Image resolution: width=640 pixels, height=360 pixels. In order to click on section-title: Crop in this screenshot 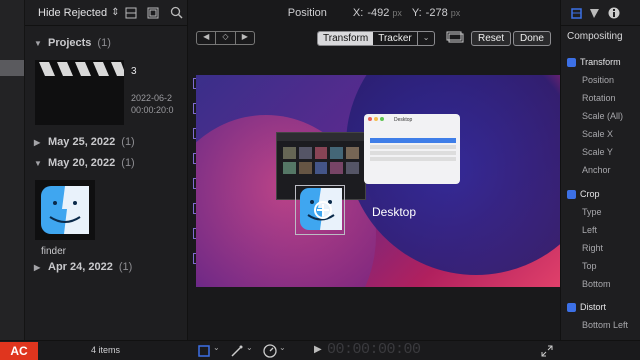, I will do `click(590, 194)`.